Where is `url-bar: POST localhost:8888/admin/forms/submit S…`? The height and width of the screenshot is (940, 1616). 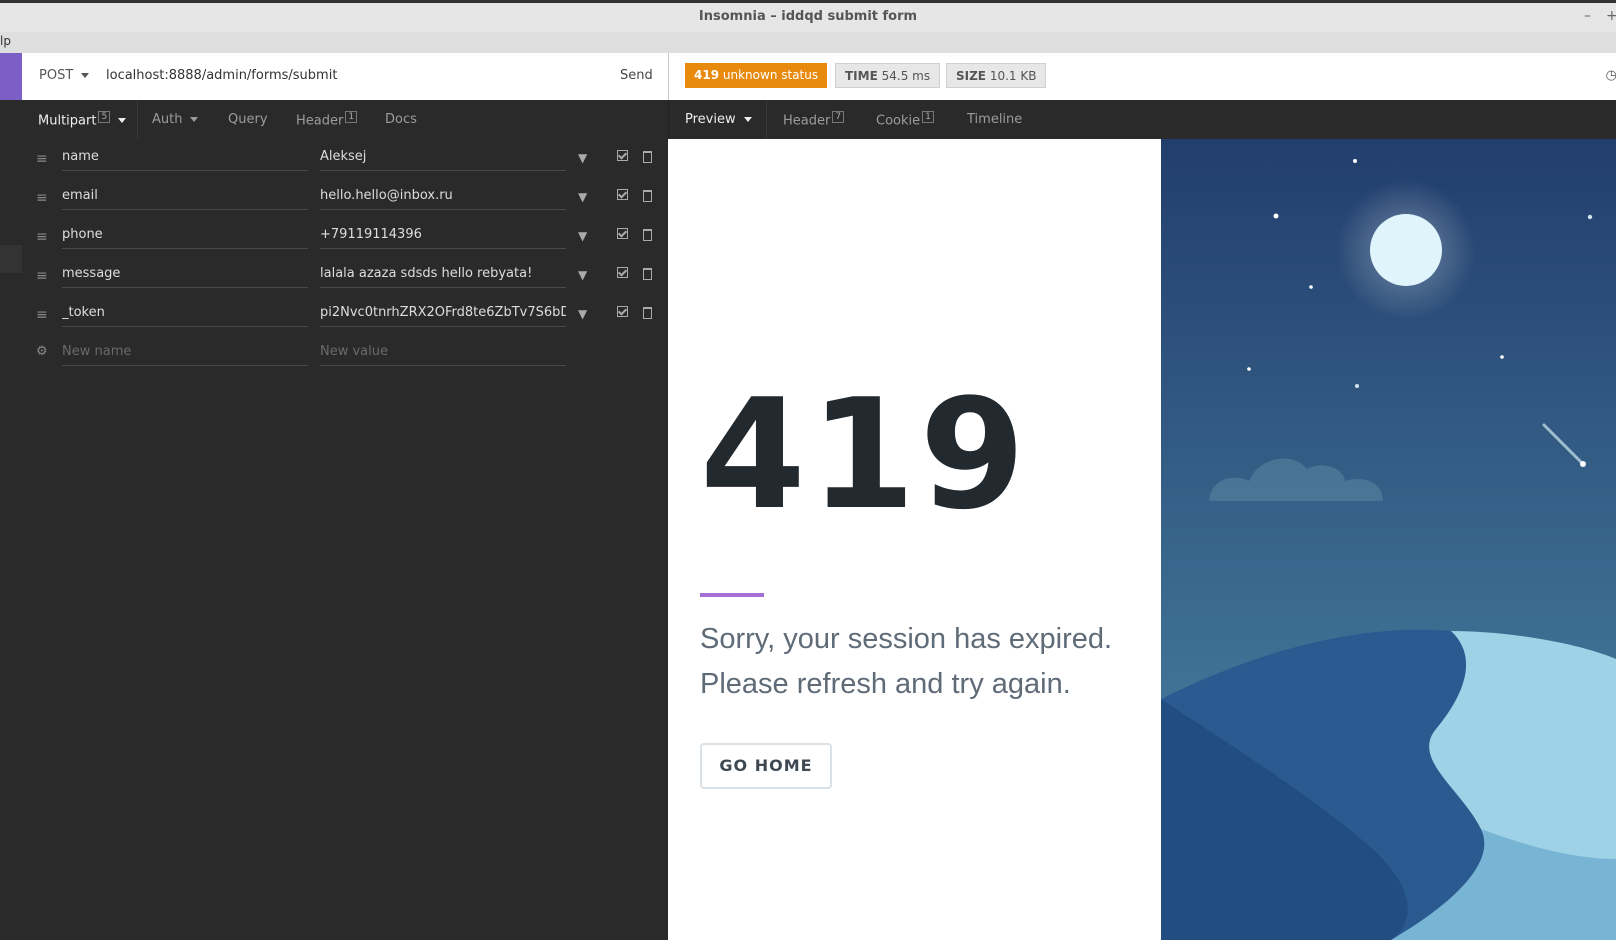 url-bar: POST localhost:8888/admin/forms/submit S… is located at coordinates (345, 77).